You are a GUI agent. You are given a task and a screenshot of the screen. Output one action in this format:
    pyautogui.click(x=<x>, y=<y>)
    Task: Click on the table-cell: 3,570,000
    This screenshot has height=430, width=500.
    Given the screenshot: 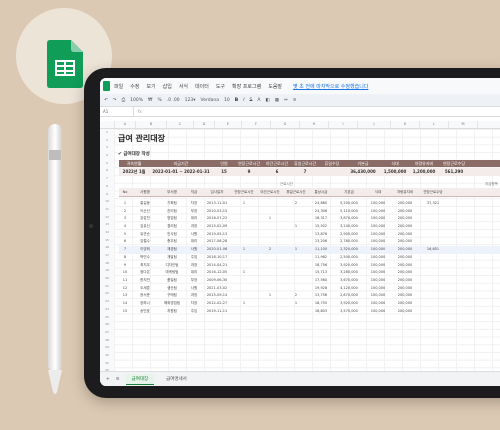 What is the action you would take?
    pyautogui.click(x=349, y=312)
    